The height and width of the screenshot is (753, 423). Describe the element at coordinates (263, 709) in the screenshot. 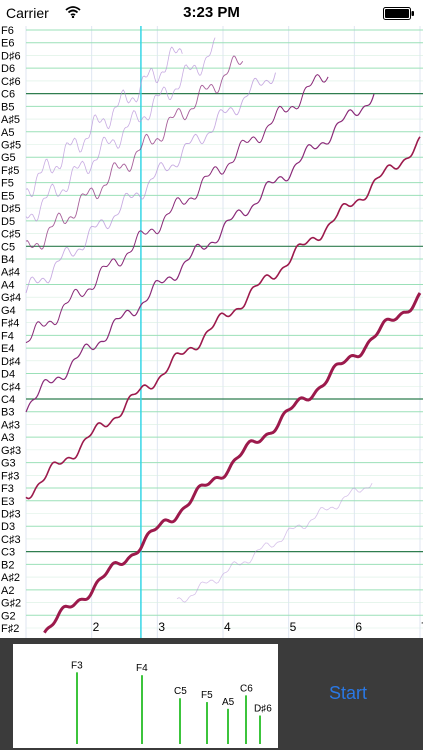

I see `note-bar-label: D♯6` at that location.